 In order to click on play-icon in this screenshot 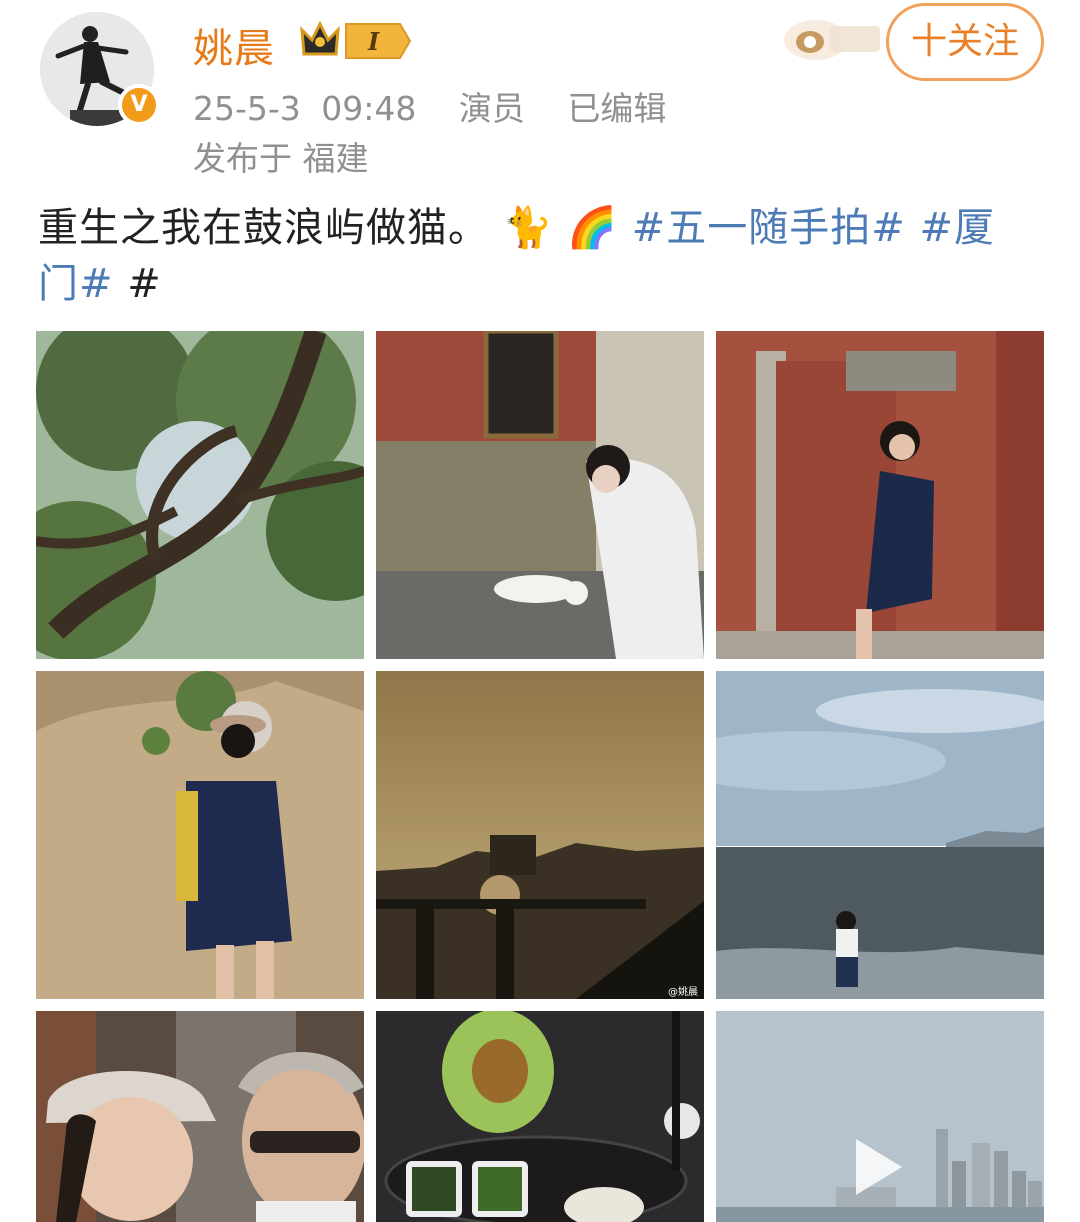, I will do `click(879, 1167)`.